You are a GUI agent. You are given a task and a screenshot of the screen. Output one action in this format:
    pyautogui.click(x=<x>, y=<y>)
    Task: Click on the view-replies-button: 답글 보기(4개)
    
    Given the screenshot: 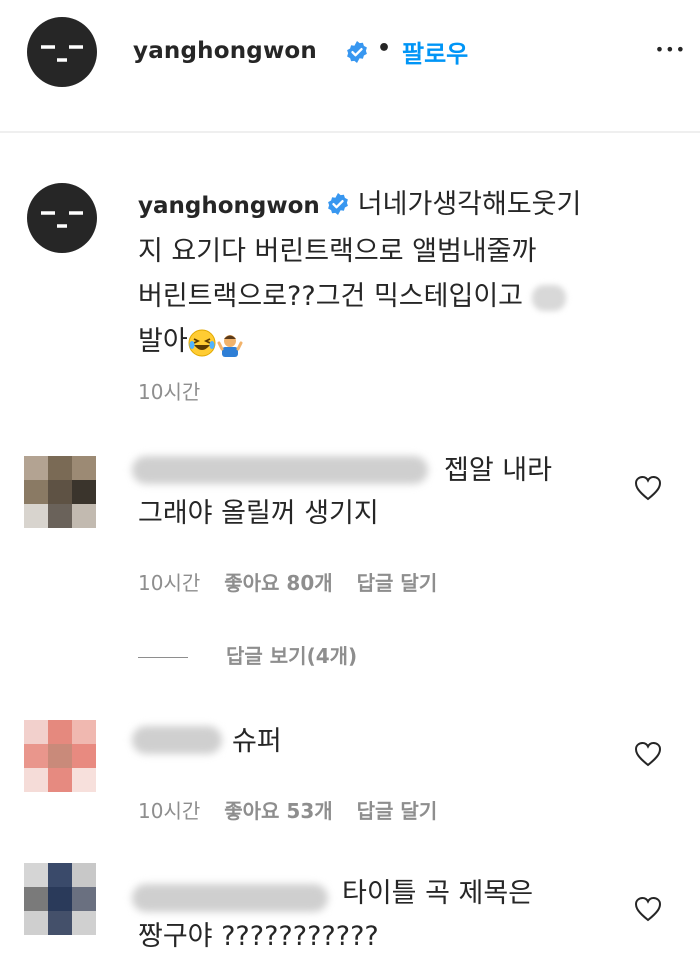 What is the action you would take?
    pyautogui.click(x=247, y=654)
    